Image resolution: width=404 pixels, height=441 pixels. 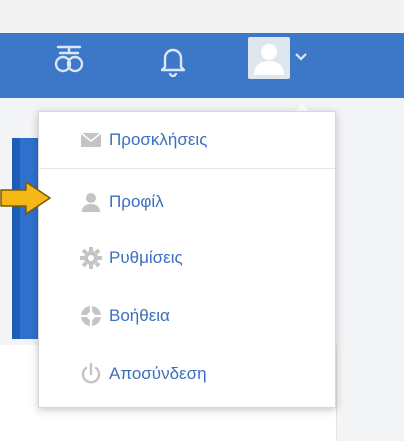 I want to click on chevron-down-icon, so click(x=301, y=57).